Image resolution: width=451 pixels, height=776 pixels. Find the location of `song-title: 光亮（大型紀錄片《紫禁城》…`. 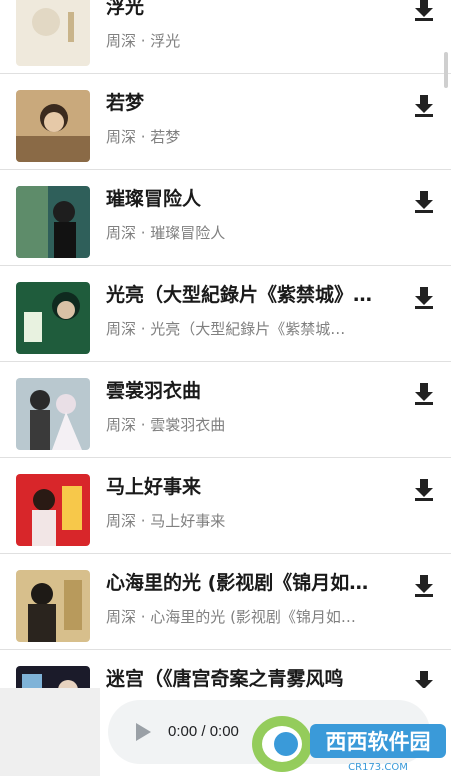

song-title: 光亮（大型紀錄片《紫禁城》… is located at coordinates (239, 295).